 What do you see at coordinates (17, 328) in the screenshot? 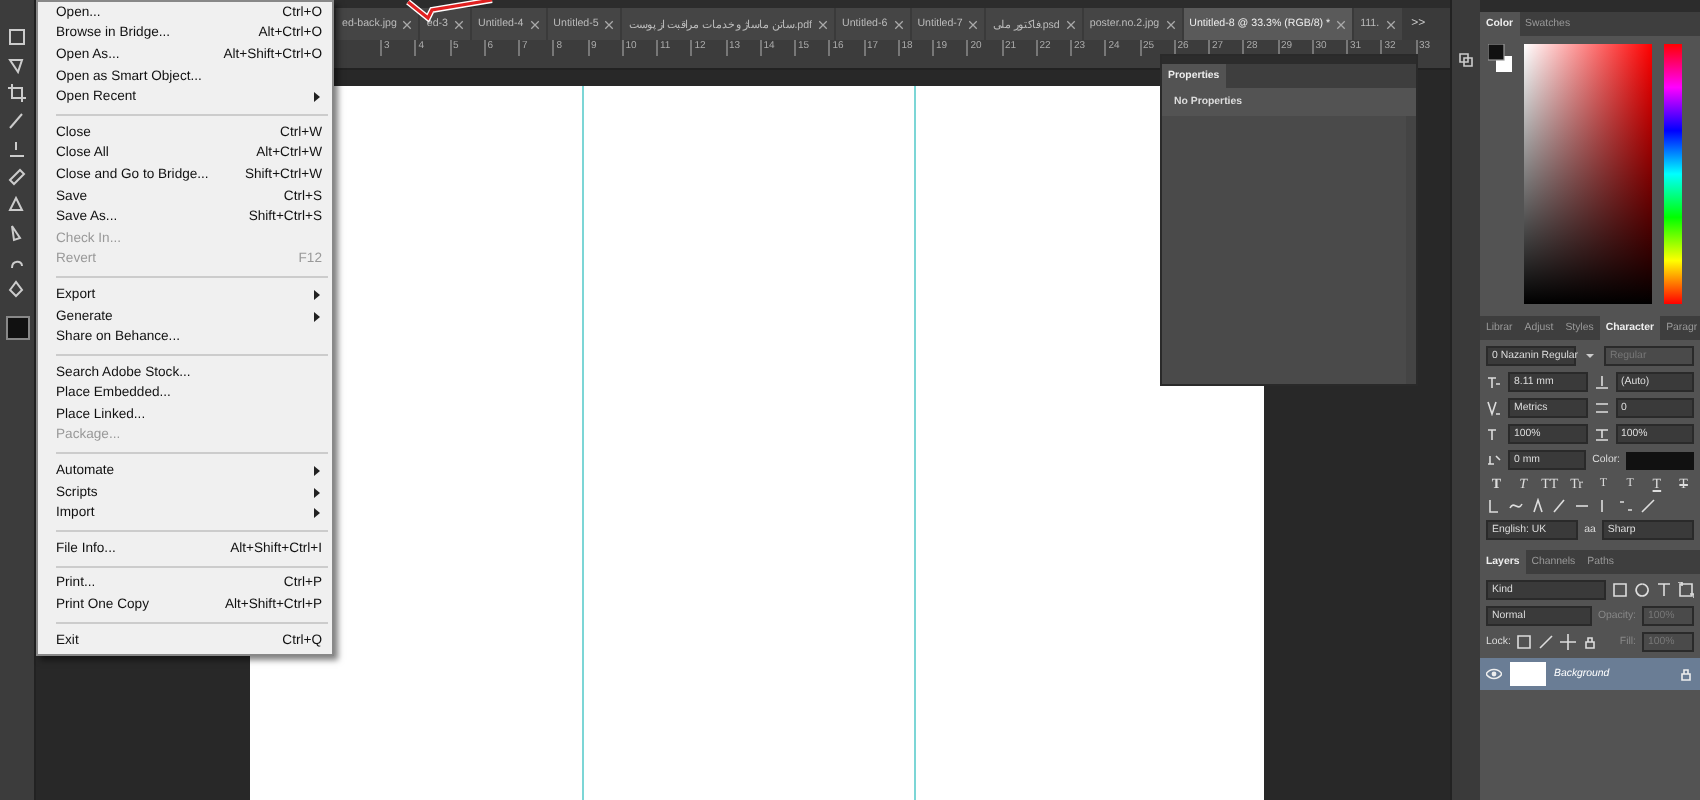
I see `foreground-color-swatch` at bounding box center [17, 328].